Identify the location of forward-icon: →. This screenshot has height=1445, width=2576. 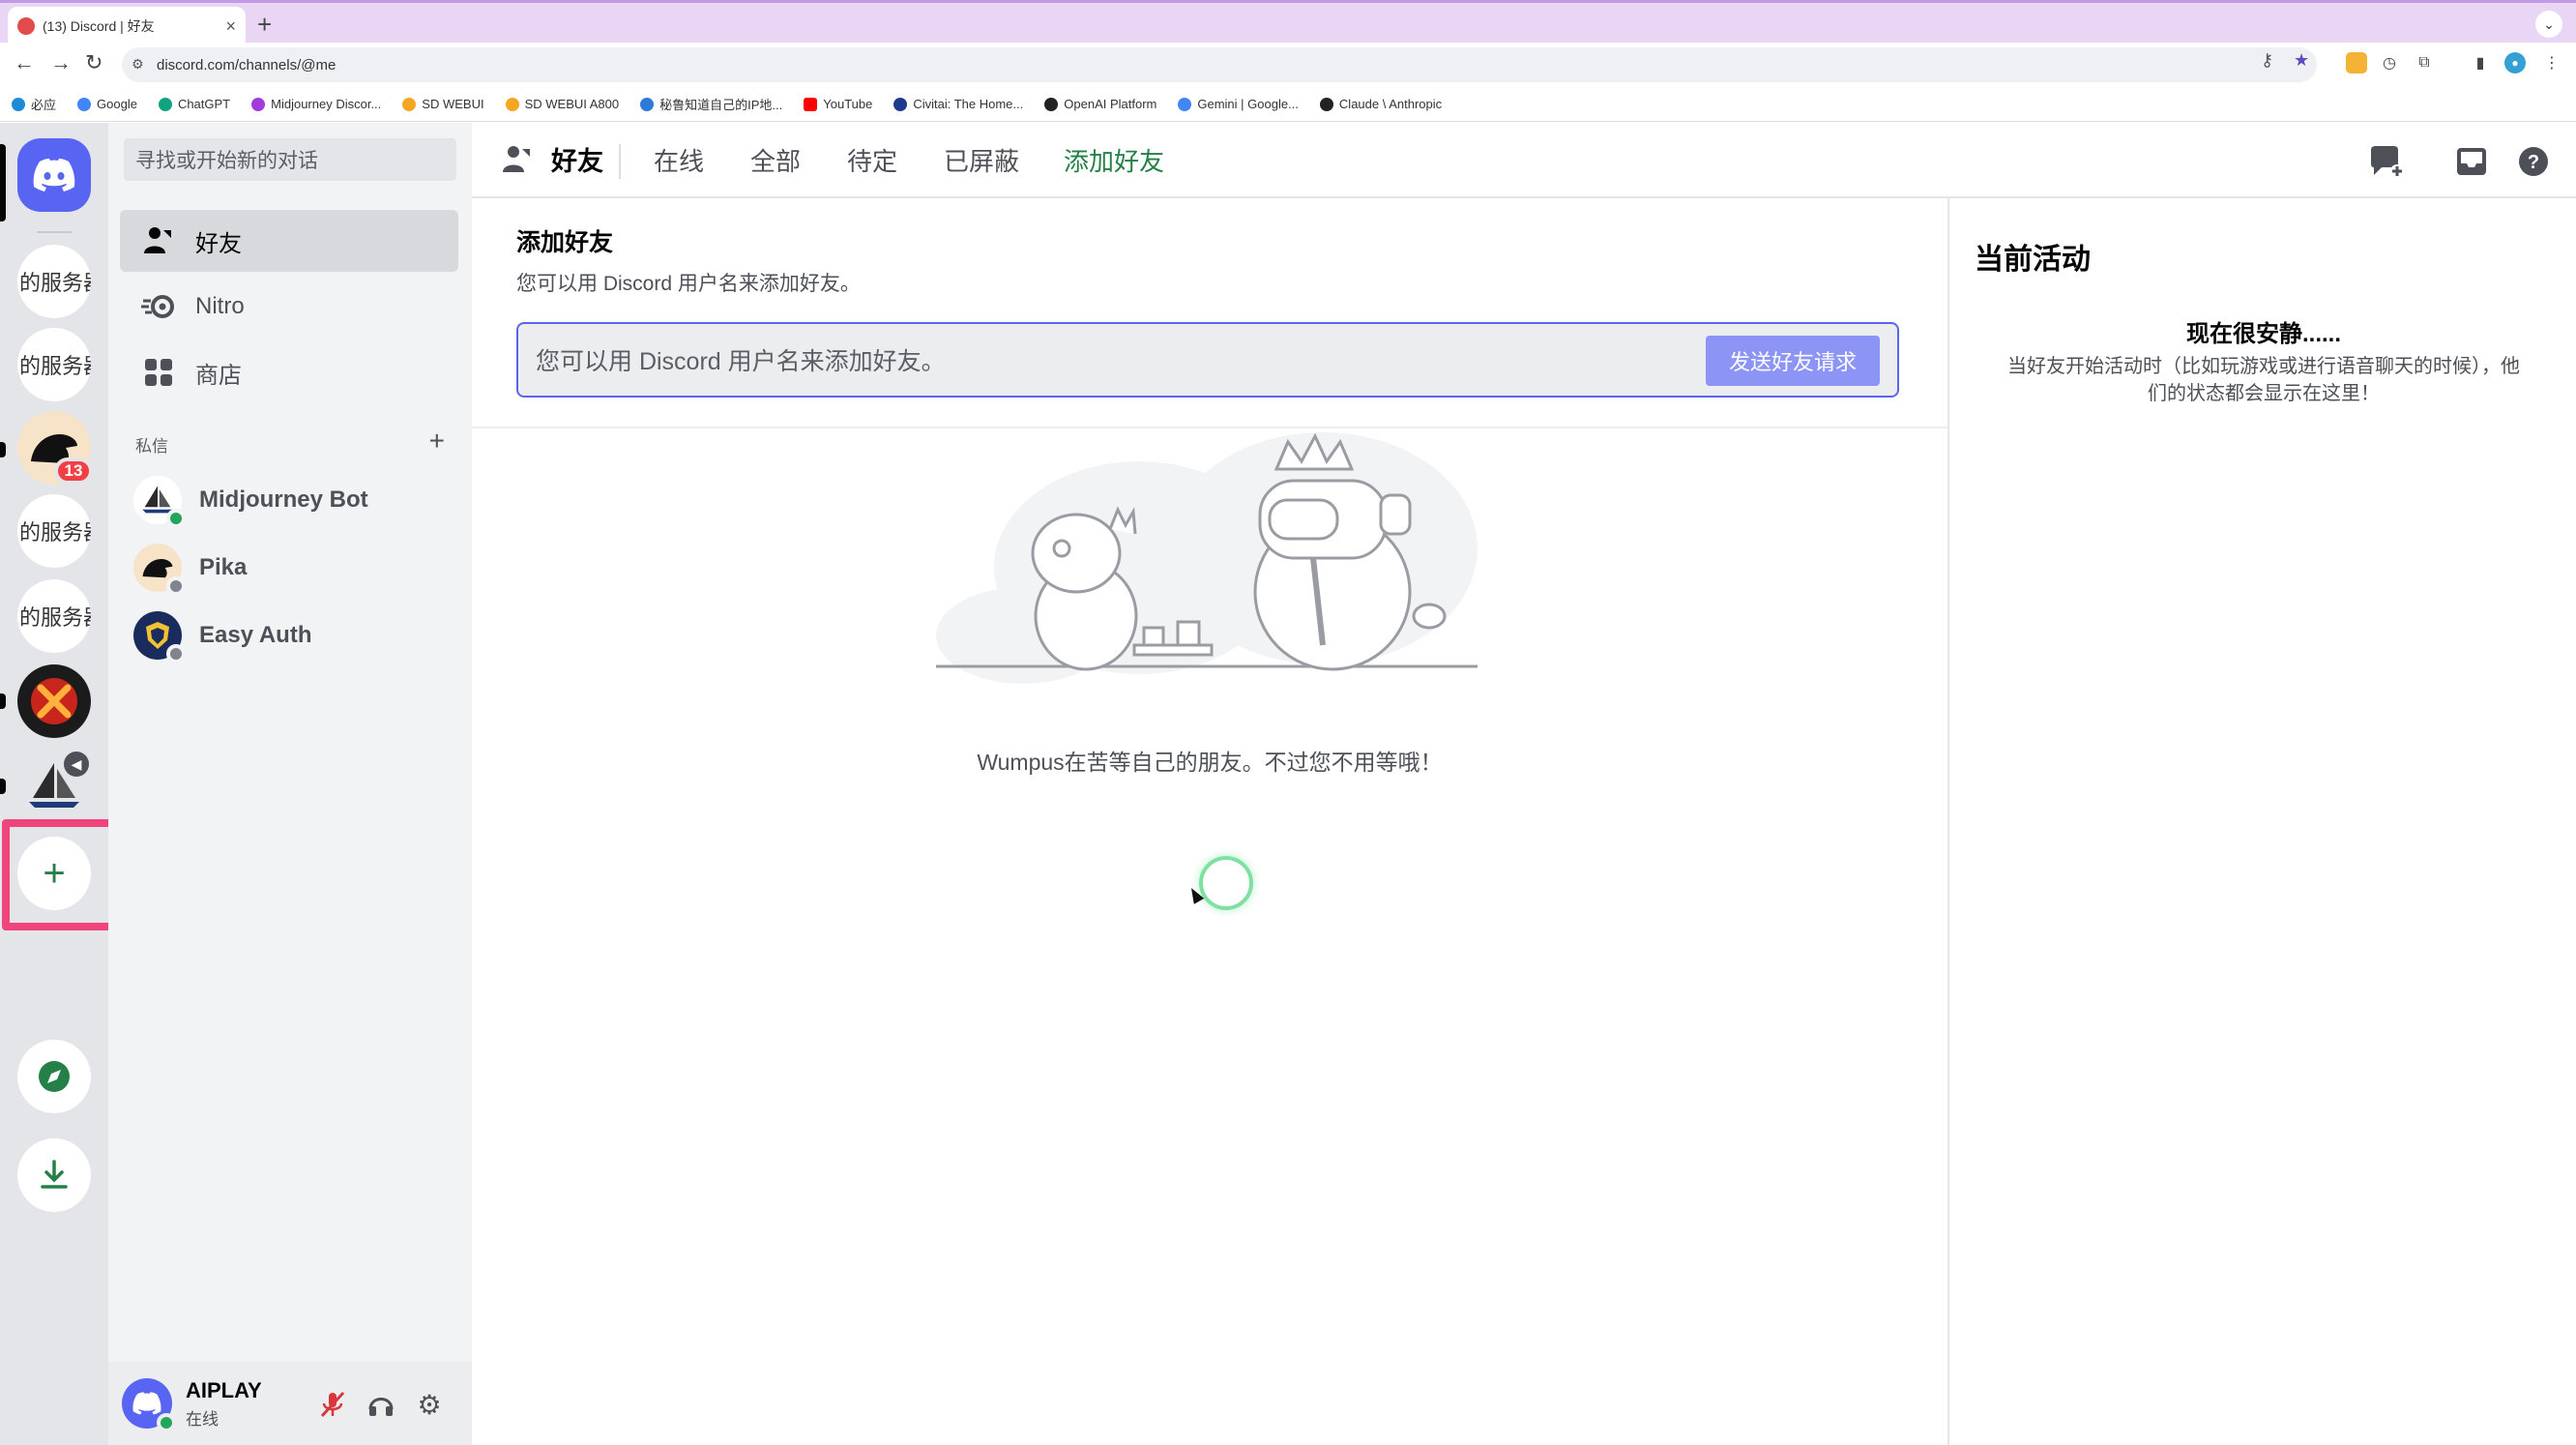
(61, 63).